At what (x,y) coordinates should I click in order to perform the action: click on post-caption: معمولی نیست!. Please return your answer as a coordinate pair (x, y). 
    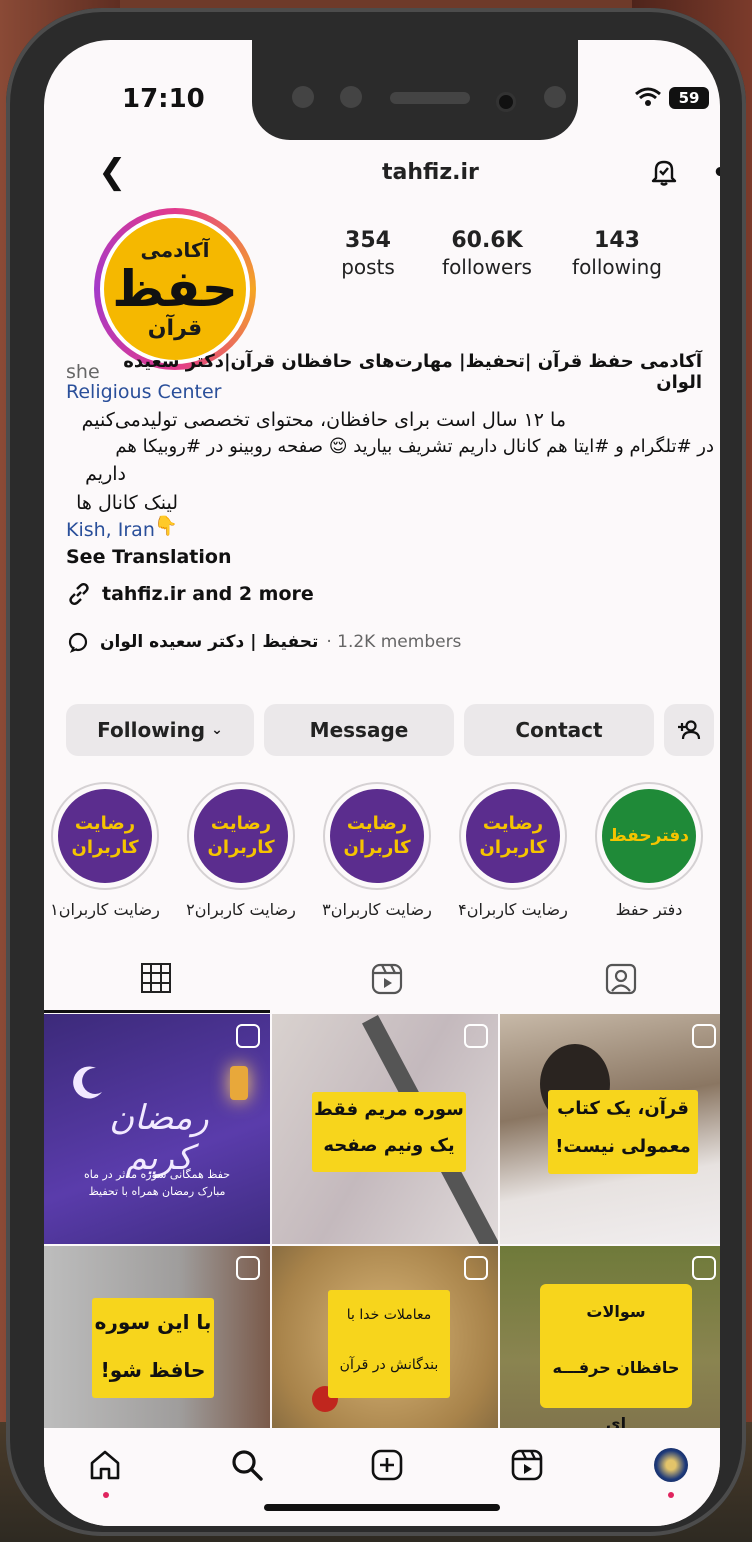
    Looking at the image, I should click on (623, 1146).